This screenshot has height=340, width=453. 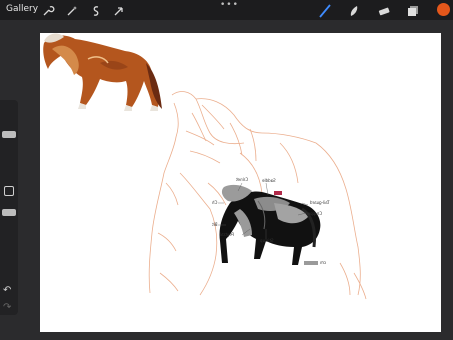 I want to click on color-picker-button, so click(x=443, y=9).